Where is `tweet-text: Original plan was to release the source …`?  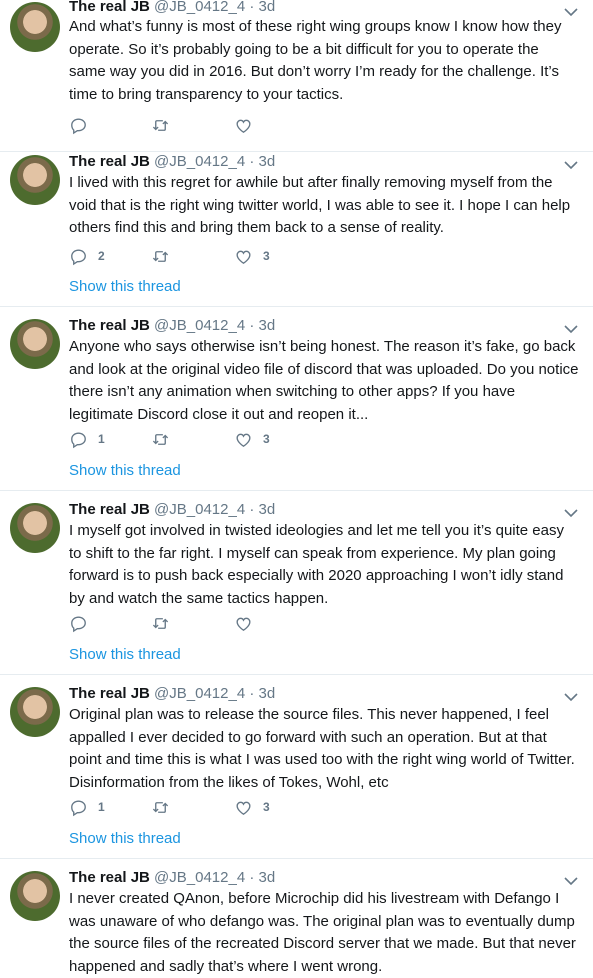
tweet-text: Original plan was to release the source … is located at coordinates (322, 748).